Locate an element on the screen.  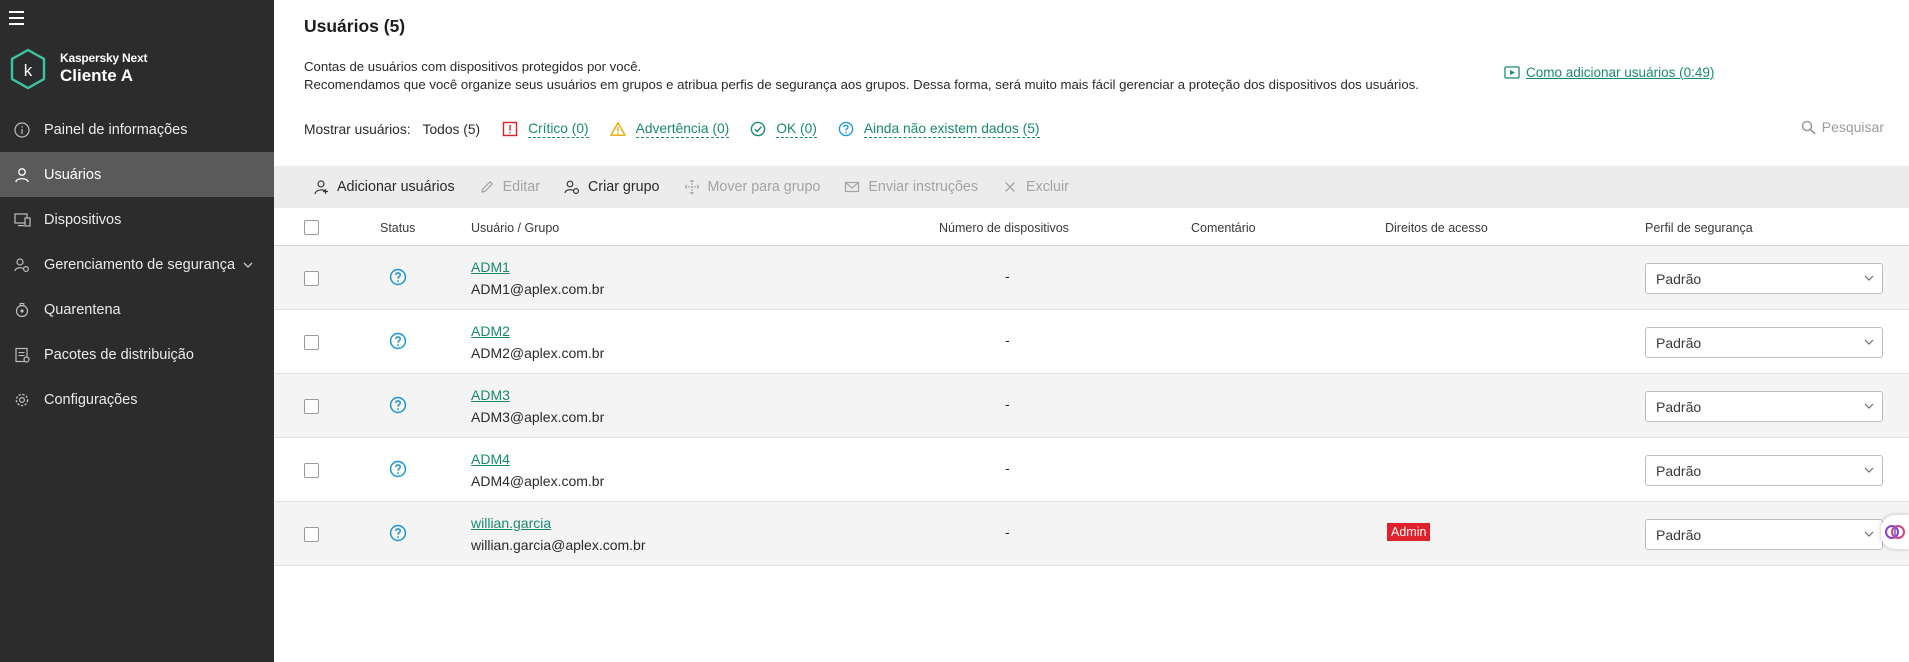
delete-button: Excluir is located at coordinates (1035, 187).